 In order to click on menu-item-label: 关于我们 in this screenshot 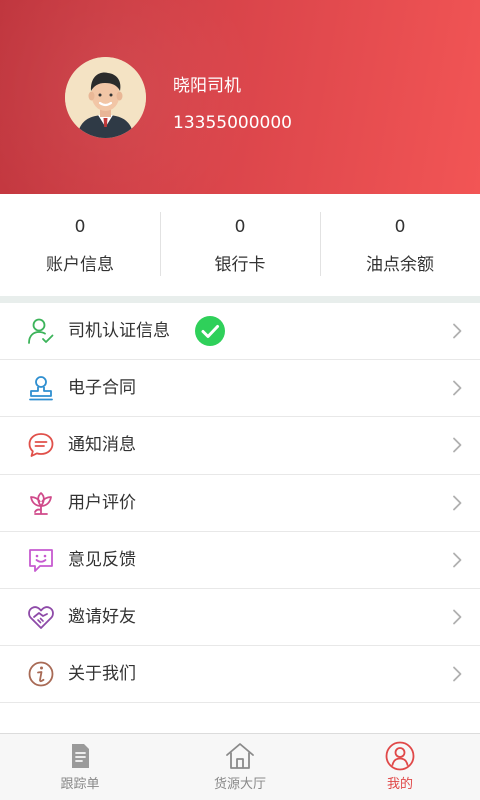, I will do `click(102, 674)`.